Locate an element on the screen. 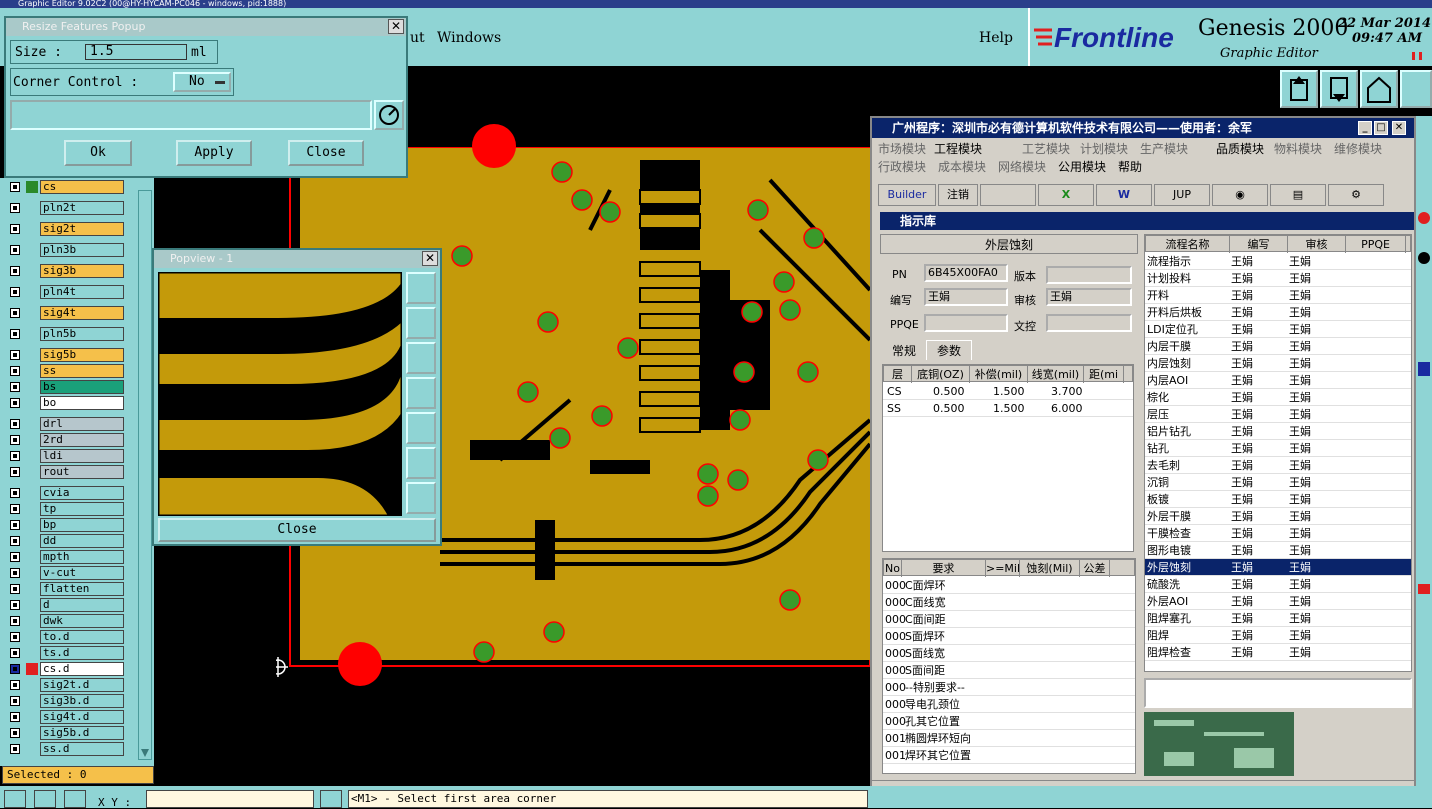  layer-row: ts.d is located at coordinates (66, 653).